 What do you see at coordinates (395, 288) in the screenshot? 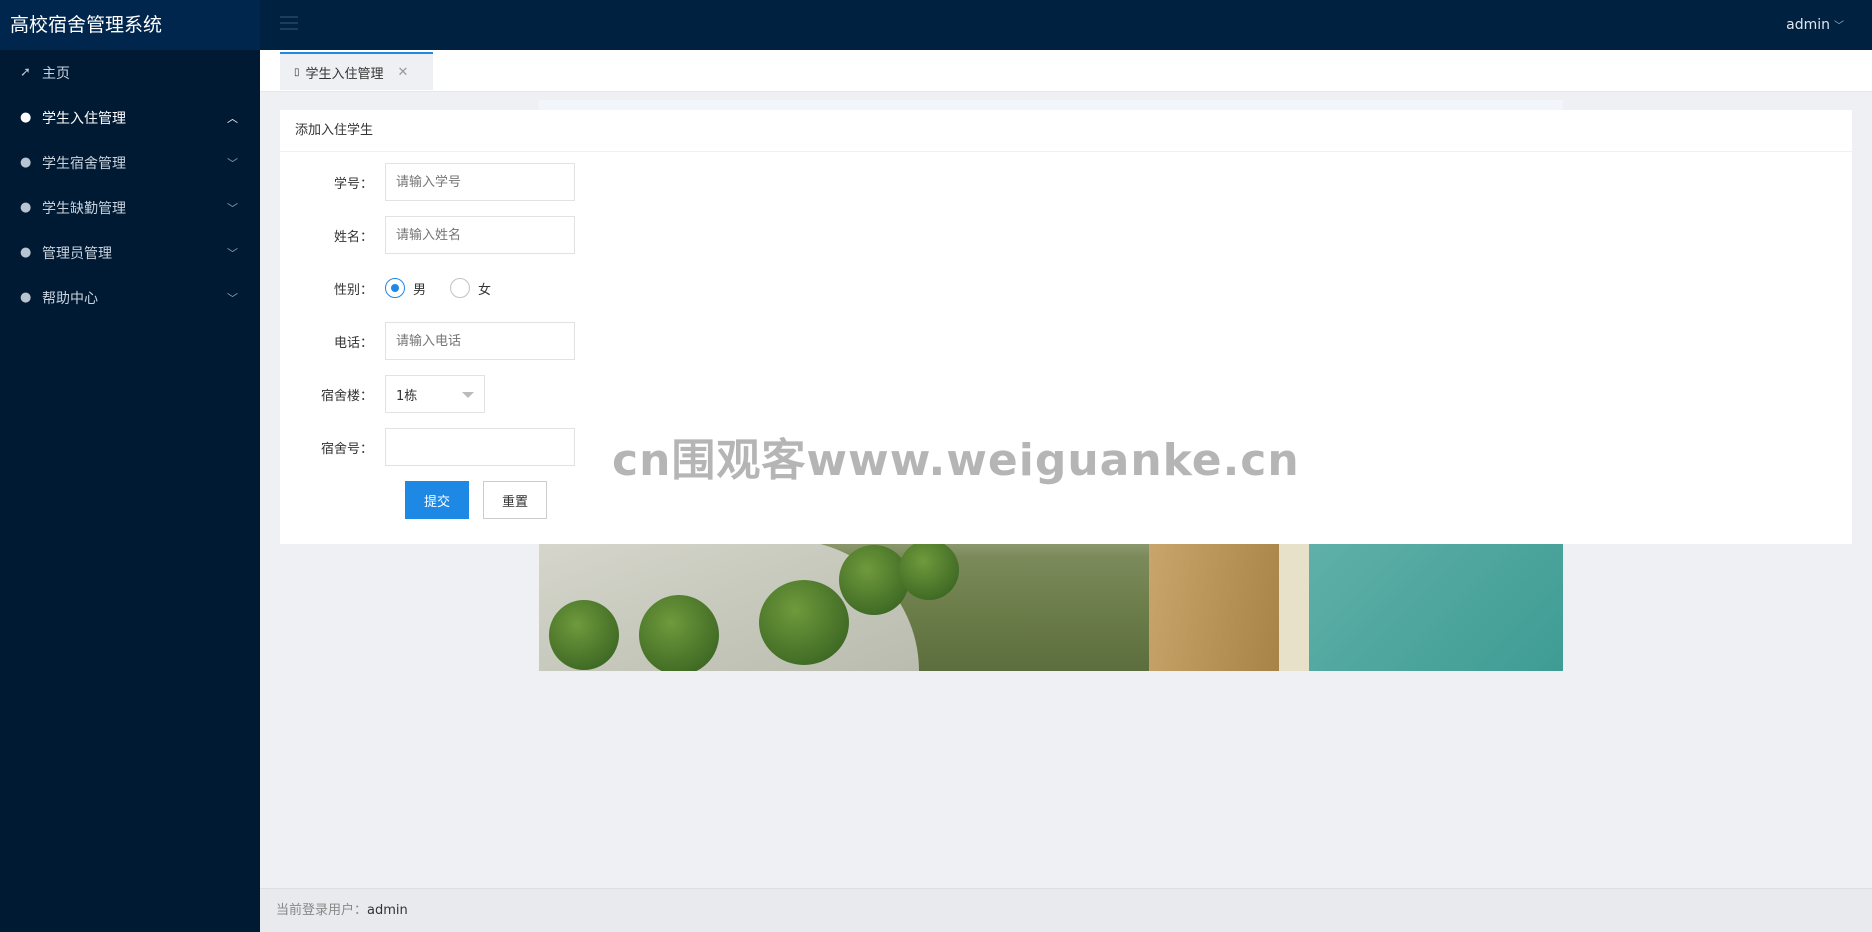
I see `radio-checked-icon` at bounding box center [395, 288].